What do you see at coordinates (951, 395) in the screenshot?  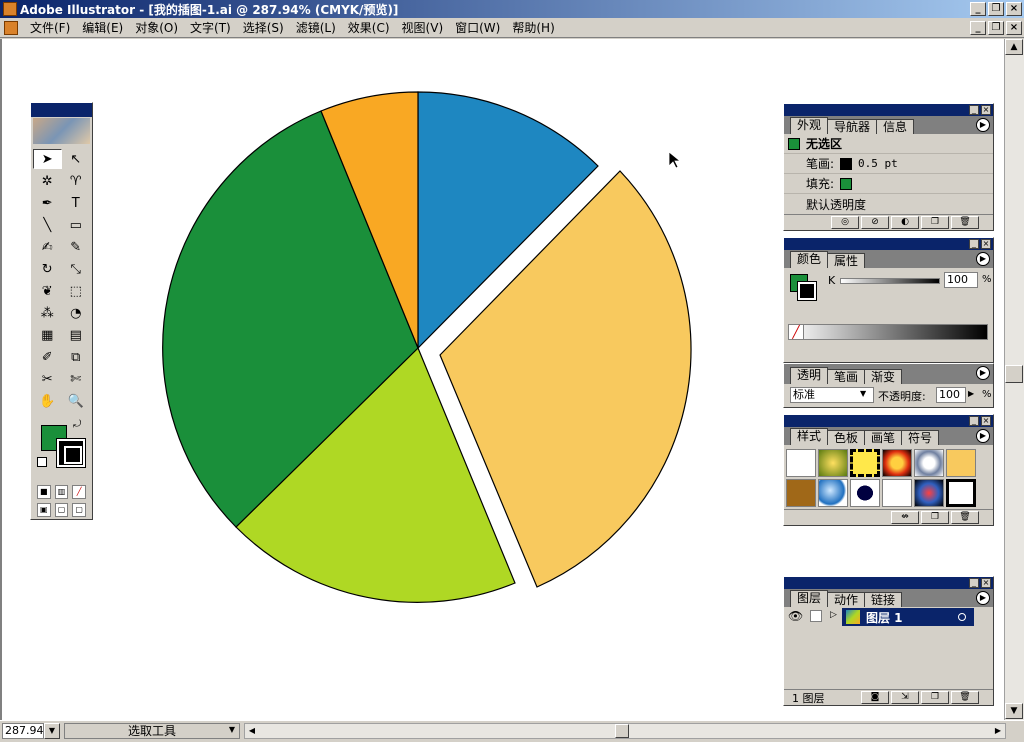 I see `opacity-input: 100` at bounding box center [951, 395].